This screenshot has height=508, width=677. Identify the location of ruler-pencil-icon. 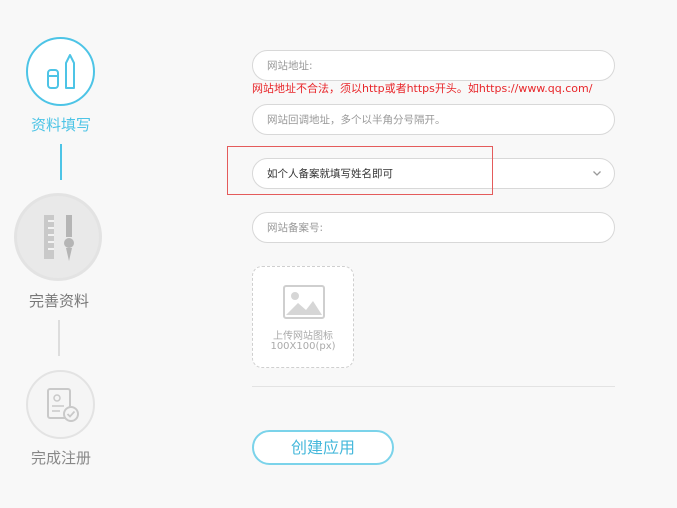
(59, 238).